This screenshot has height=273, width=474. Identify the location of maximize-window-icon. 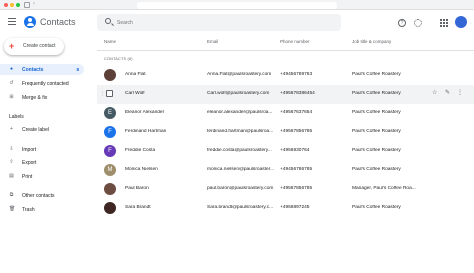
(18, 5).